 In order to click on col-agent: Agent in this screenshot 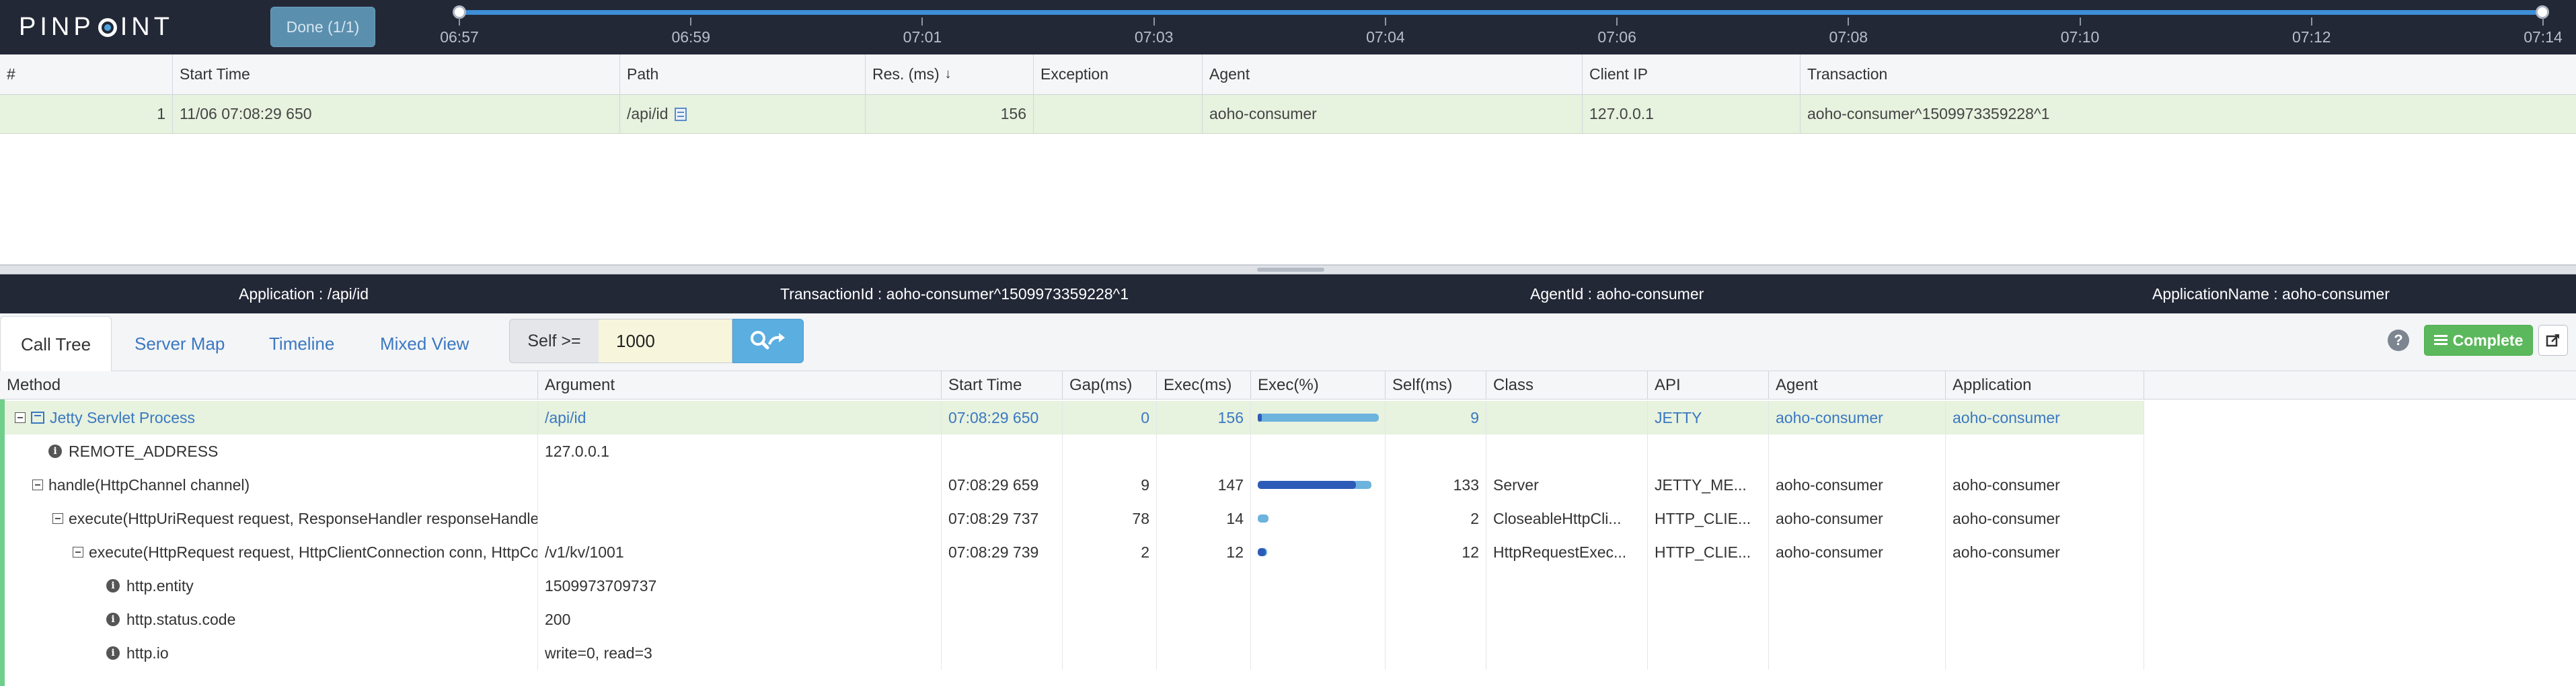, I will do `click(1857, 385)`.